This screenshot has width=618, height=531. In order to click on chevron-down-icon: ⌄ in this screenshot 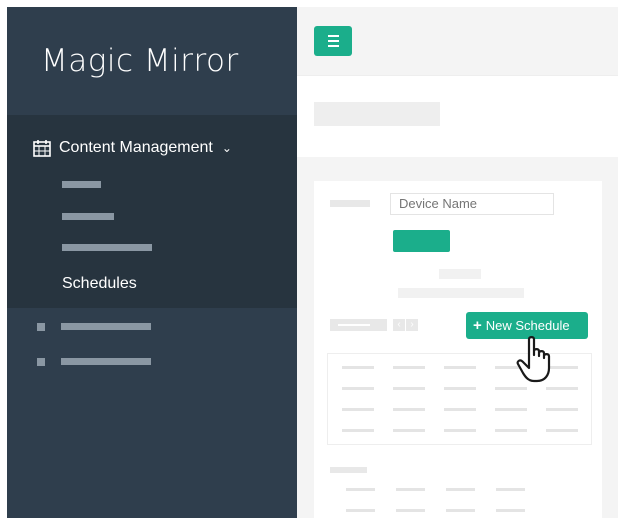, I will do `click(226, 148)`.